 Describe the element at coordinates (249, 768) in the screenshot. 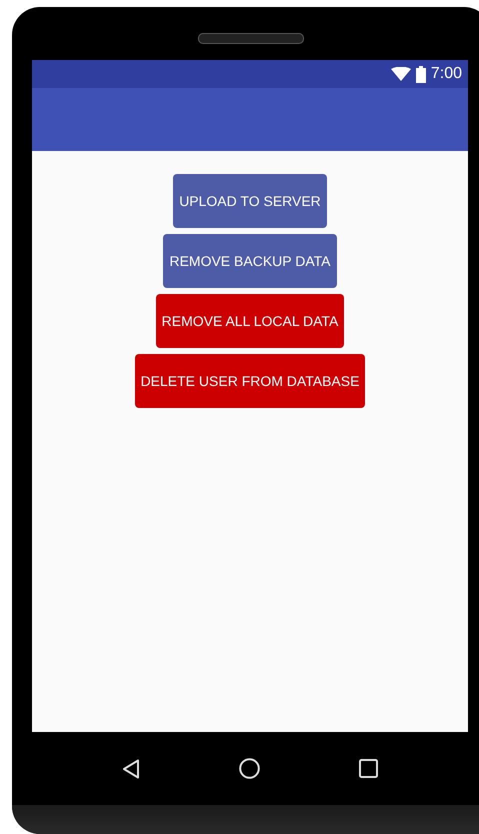

I see `home-icon` at that location.